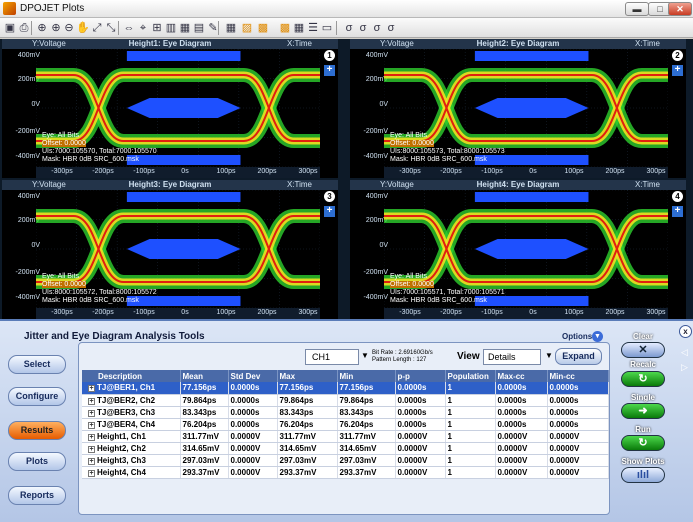 The height and width of the screenshot is (522, 693). What do you see at coordinates (307, 376) in the screenshot?
I see `column-header: Max` at bounding box center [307, 376].